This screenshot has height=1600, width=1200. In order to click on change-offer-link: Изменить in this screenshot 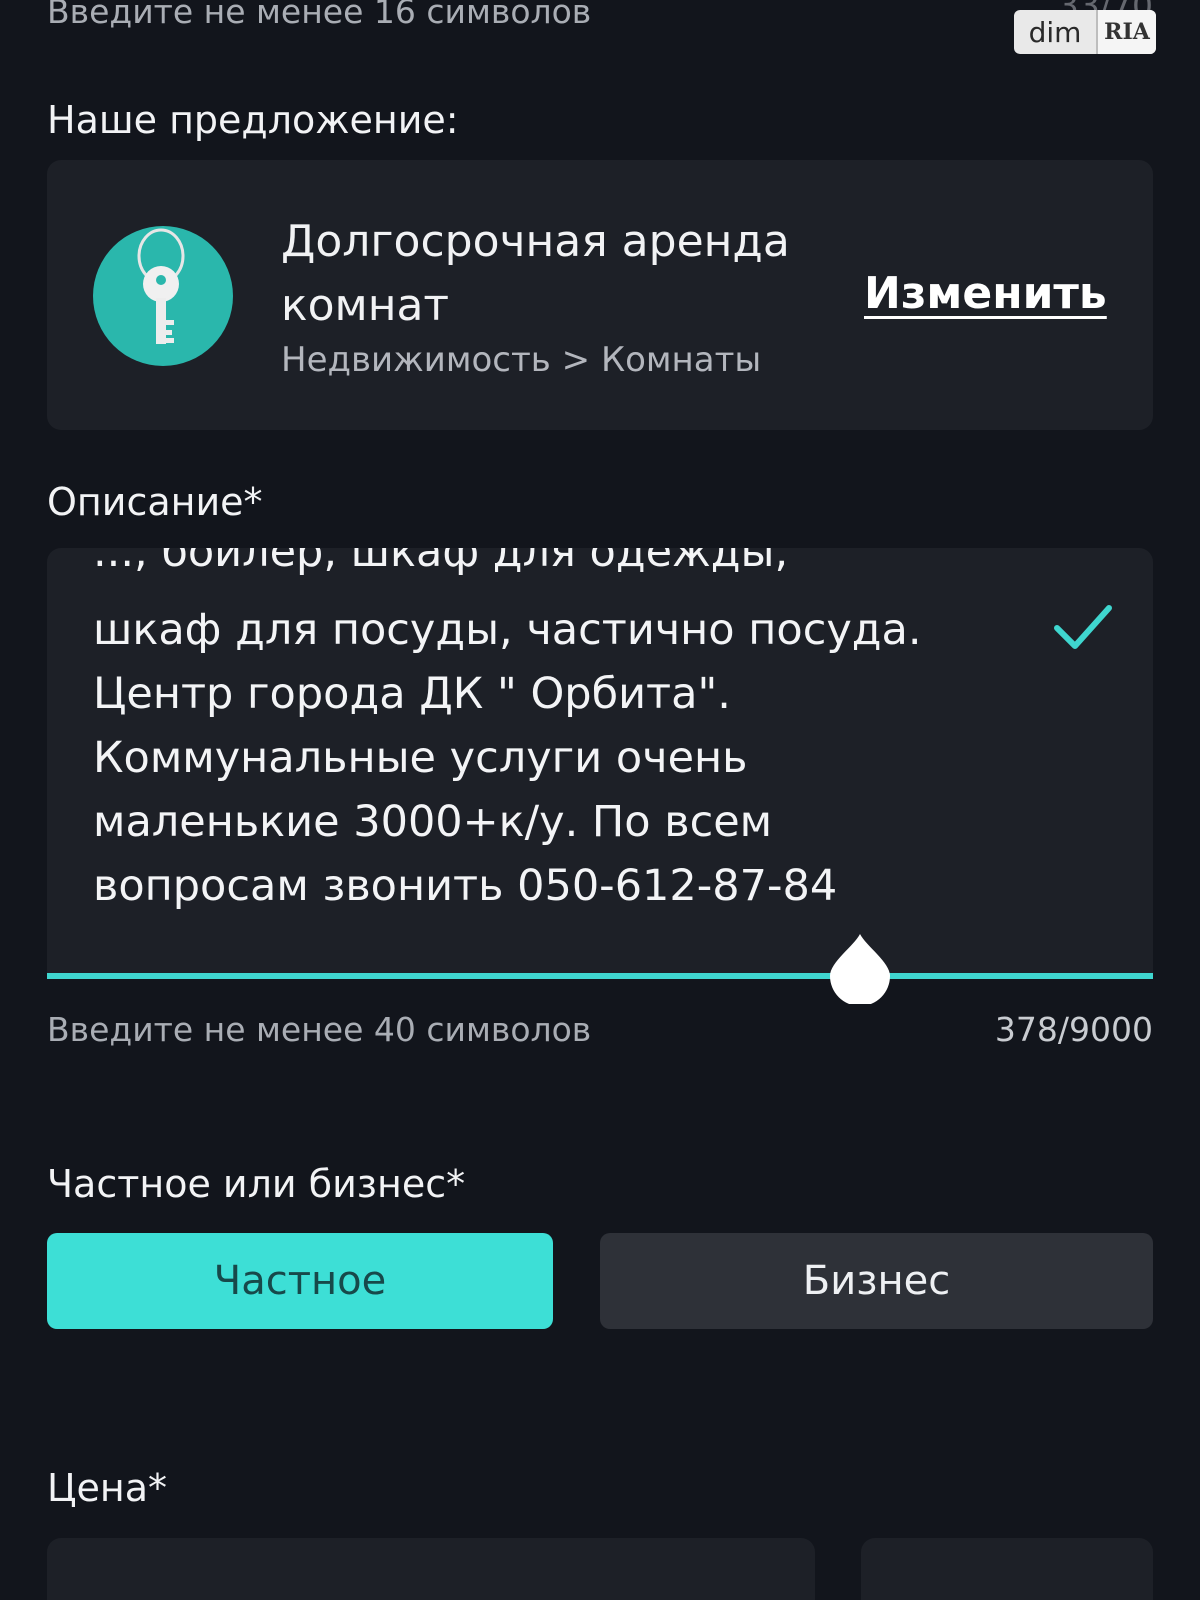, I will do `click(985, 293)`.